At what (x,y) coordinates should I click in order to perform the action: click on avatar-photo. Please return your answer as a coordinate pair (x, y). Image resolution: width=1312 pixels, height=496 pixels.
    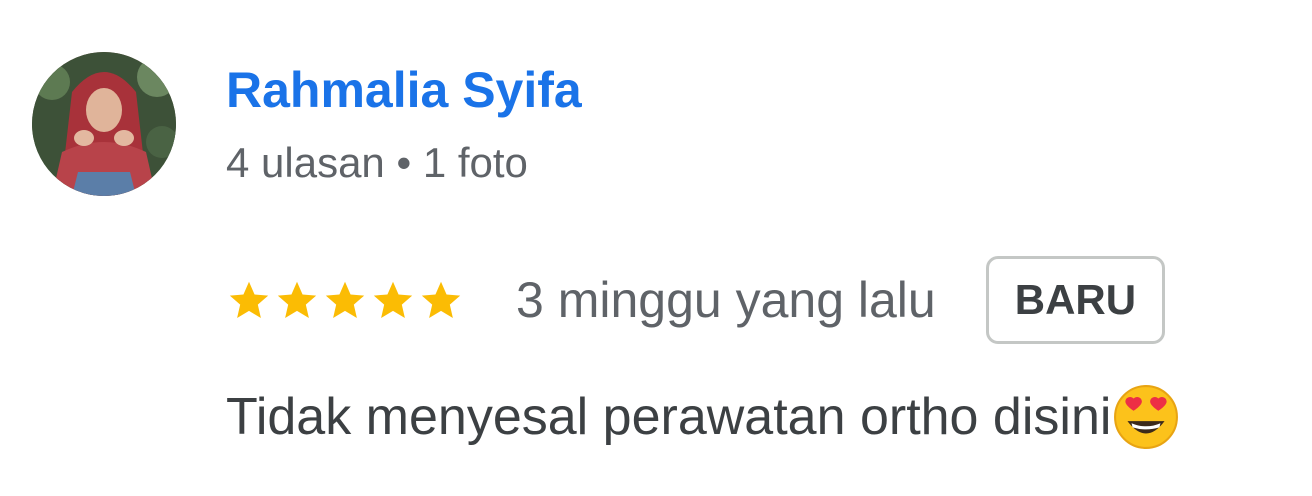
    Looking at the image, I should click on (104, 124).